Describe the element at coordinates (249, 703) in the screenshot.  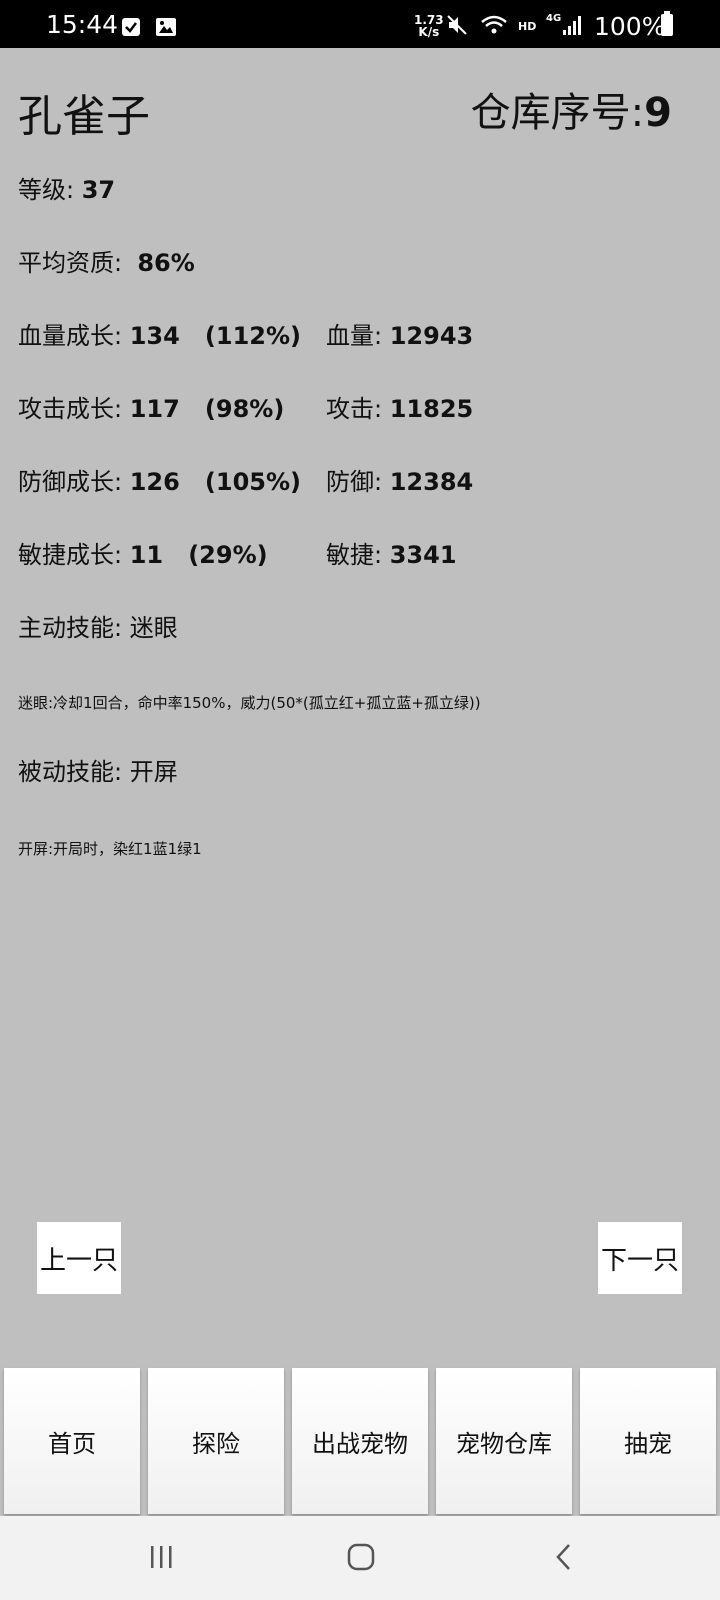
I see `active-skill-desc: 迷眼:冷却1回合，命中率150%，威力(50*(孤立红+孤立蓝+孤立绿))` at that location.